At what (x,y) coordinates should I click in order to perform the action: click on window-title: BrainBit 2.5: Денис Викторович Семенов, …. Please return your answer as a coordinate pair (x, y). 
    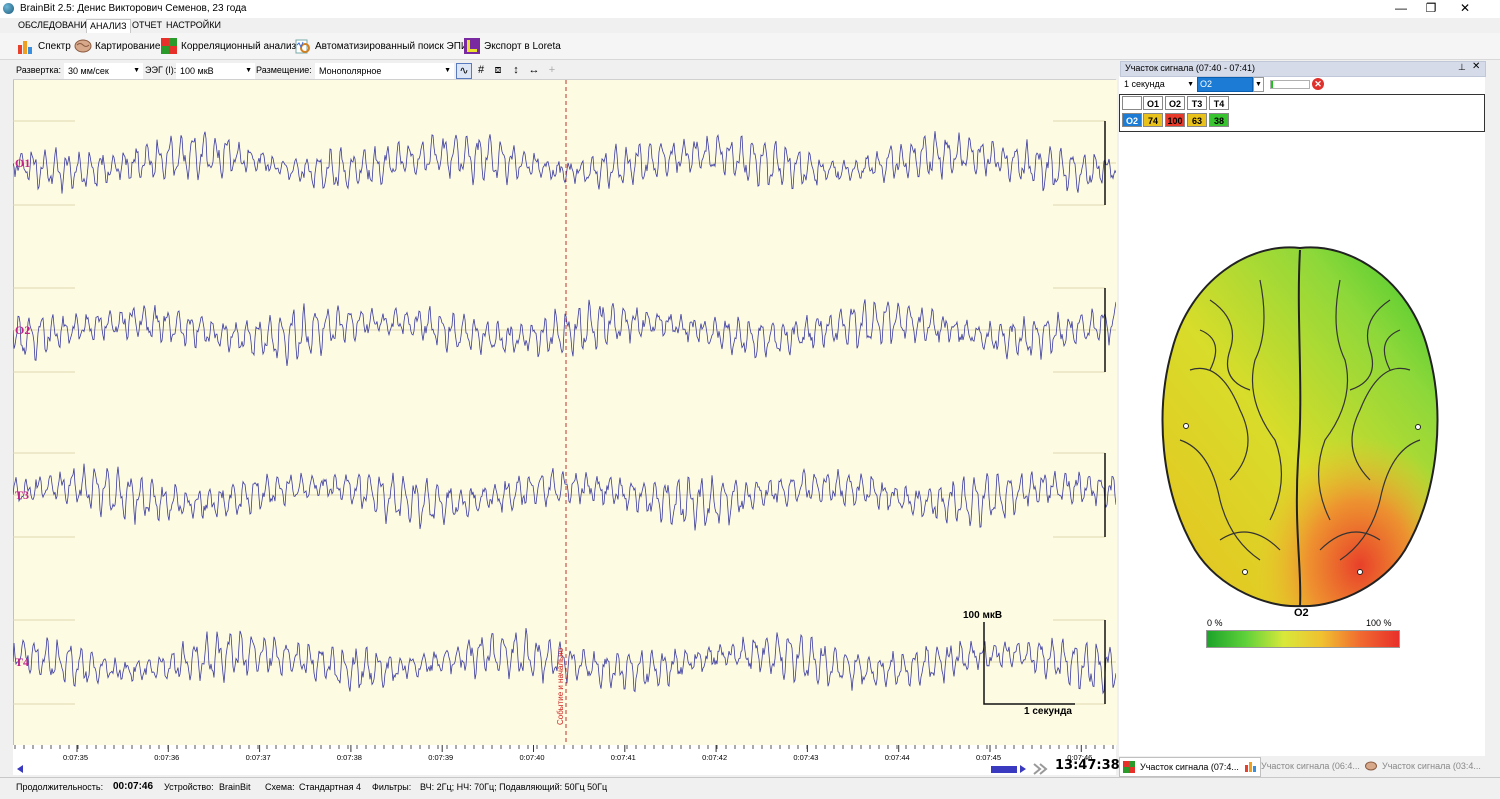
    Looking at the image, I should click on (133, 8).